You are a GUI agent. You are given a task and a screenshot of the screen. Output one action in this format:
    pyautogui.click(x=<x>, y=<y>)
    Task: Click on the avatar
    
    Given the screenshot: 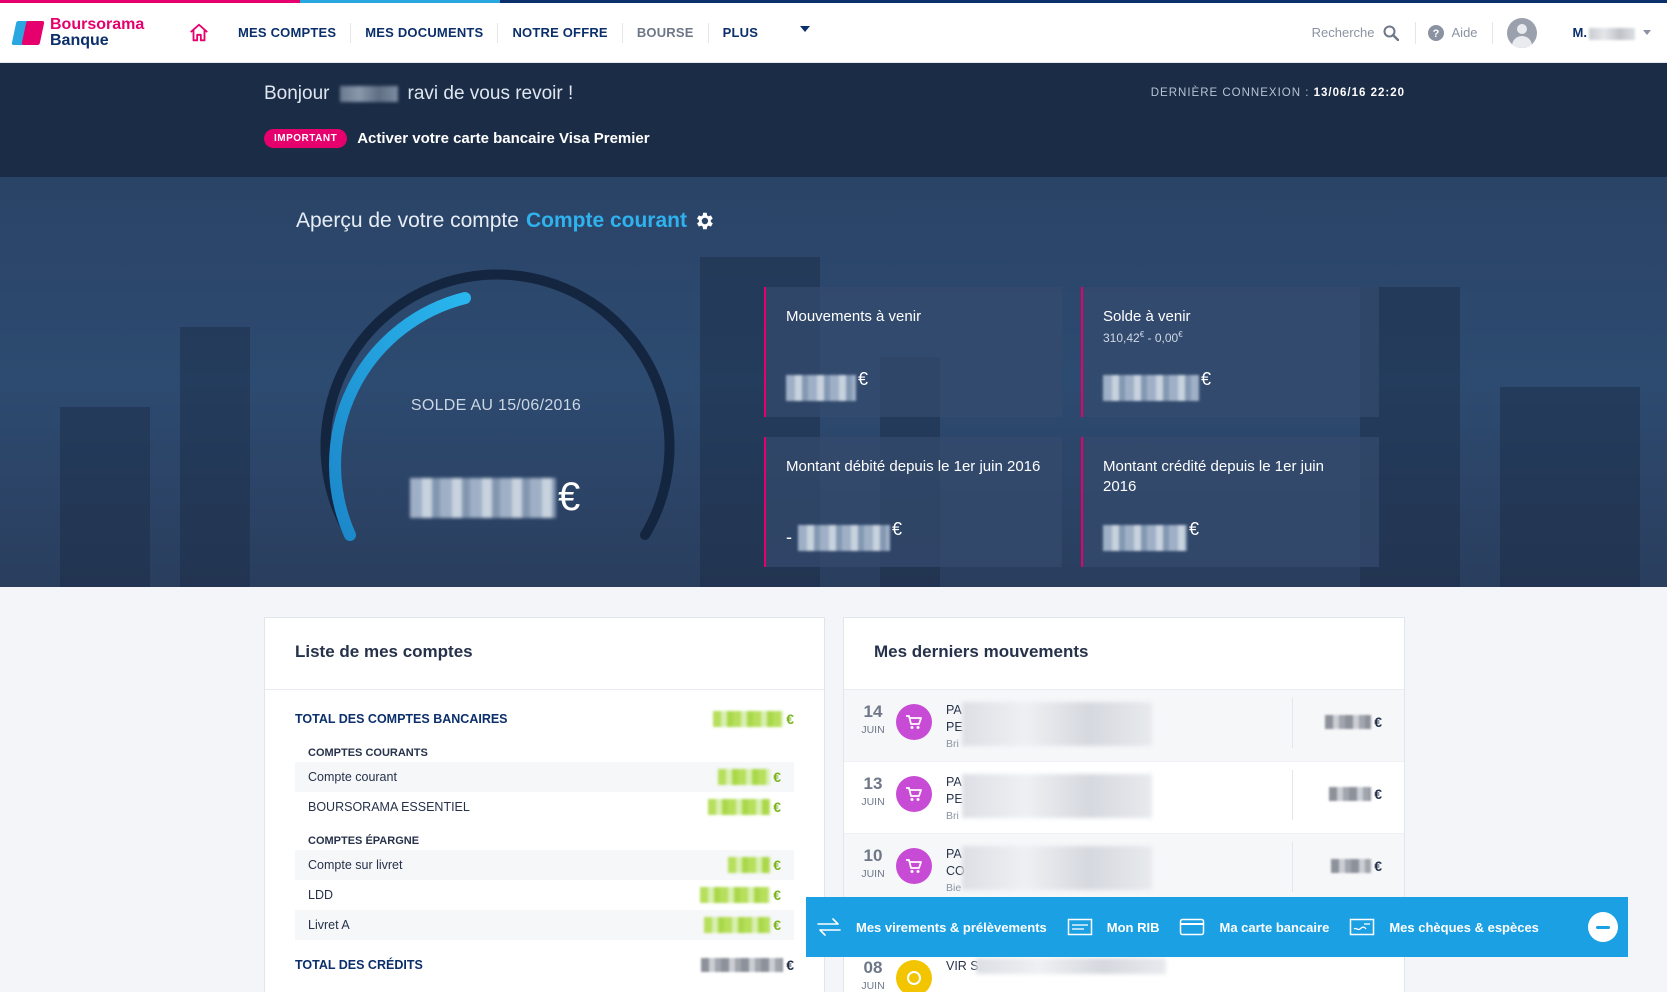 What is the action you would take?
    pyautogui.click(x=1521, y=32)
    